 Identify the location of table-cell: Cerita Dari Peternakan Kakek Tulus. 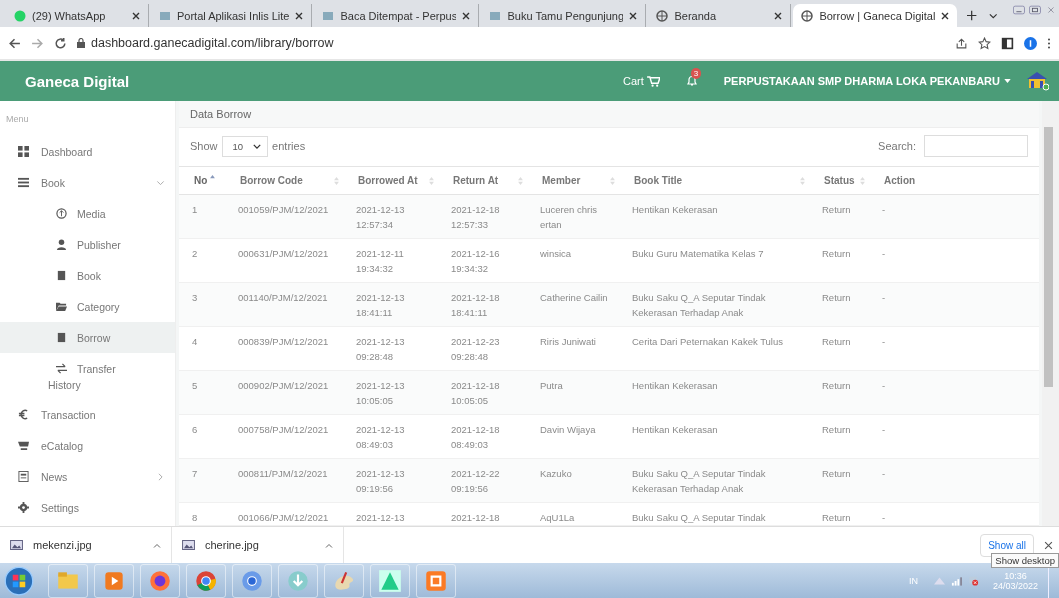
(714, 348).